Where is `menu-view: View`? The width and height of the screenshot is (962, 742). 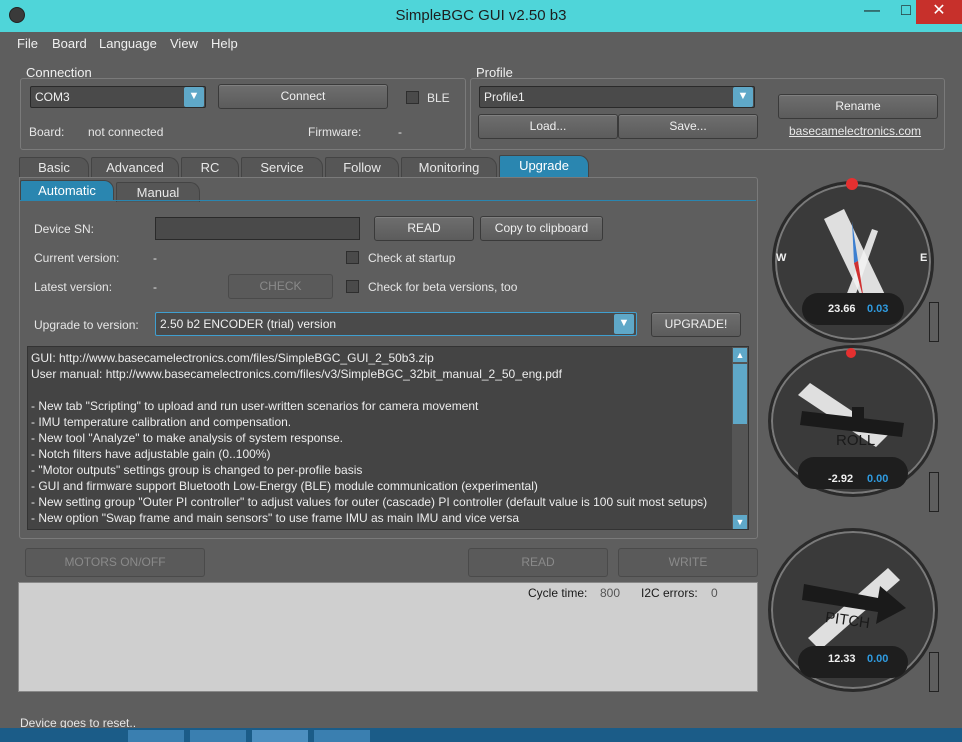 menu-view: View is located at coordinates (184, 43).